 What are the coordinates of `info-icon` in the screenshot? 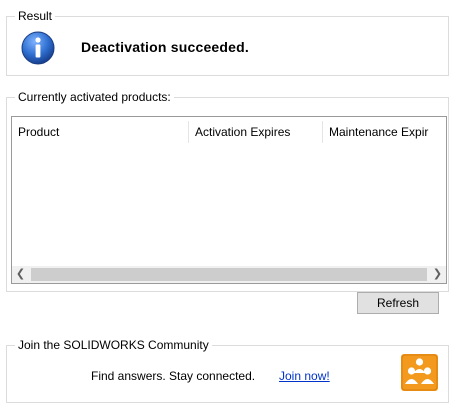 It's located at (38, 48).